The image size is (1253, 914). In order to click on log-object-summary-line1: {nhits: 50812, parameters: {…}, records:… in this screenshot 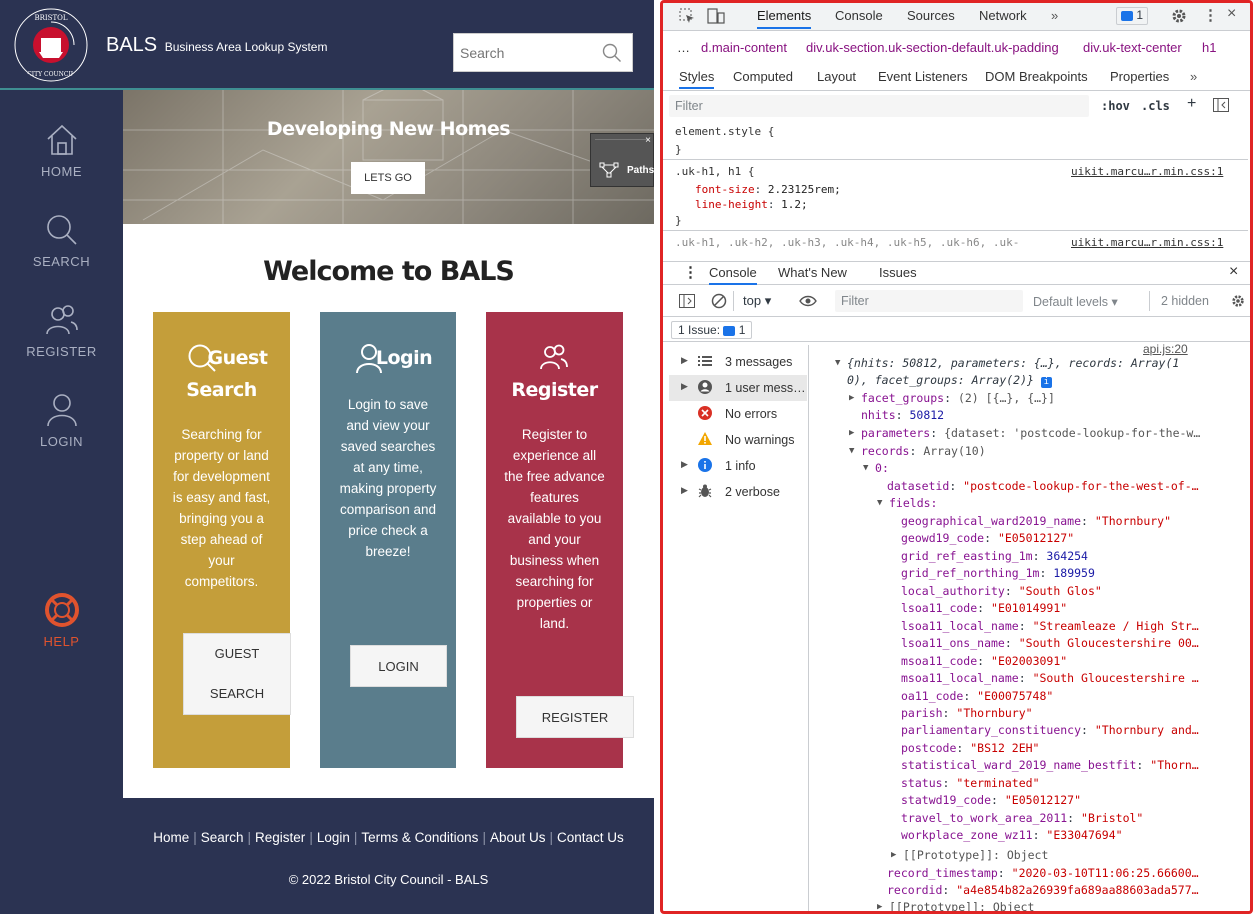, I will do `click(1013, 363)`.